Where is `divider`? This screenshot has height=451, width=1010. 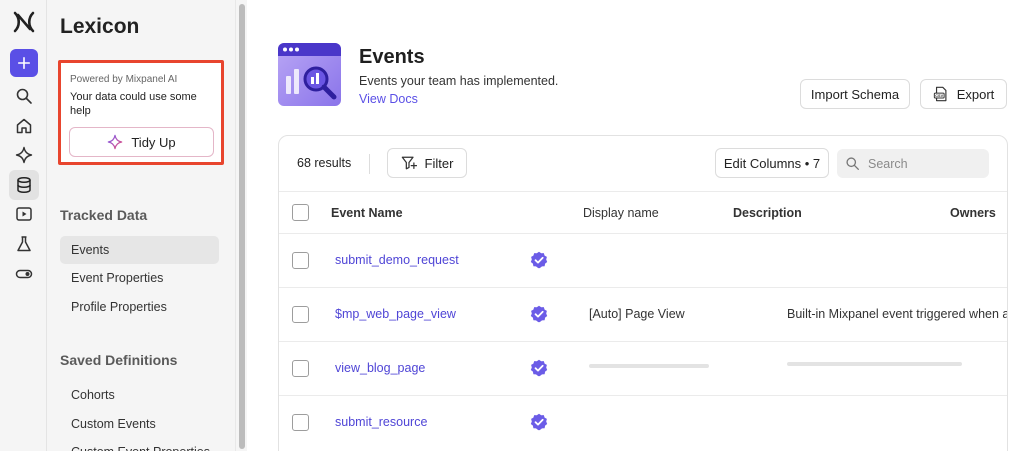
divider is located at coordinates (369, 164).